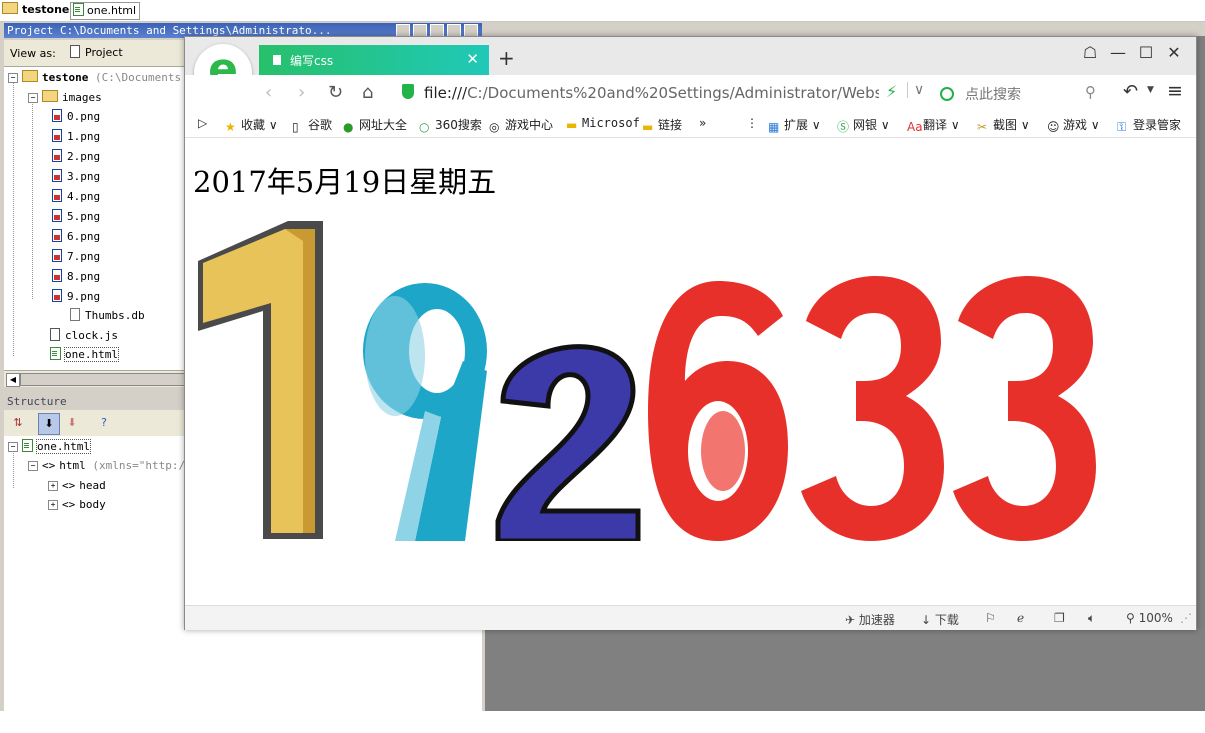 Image resolution: width=1205 pixels, height=733 pixels. I want to click on help-icon: ?, so click(104, 423).